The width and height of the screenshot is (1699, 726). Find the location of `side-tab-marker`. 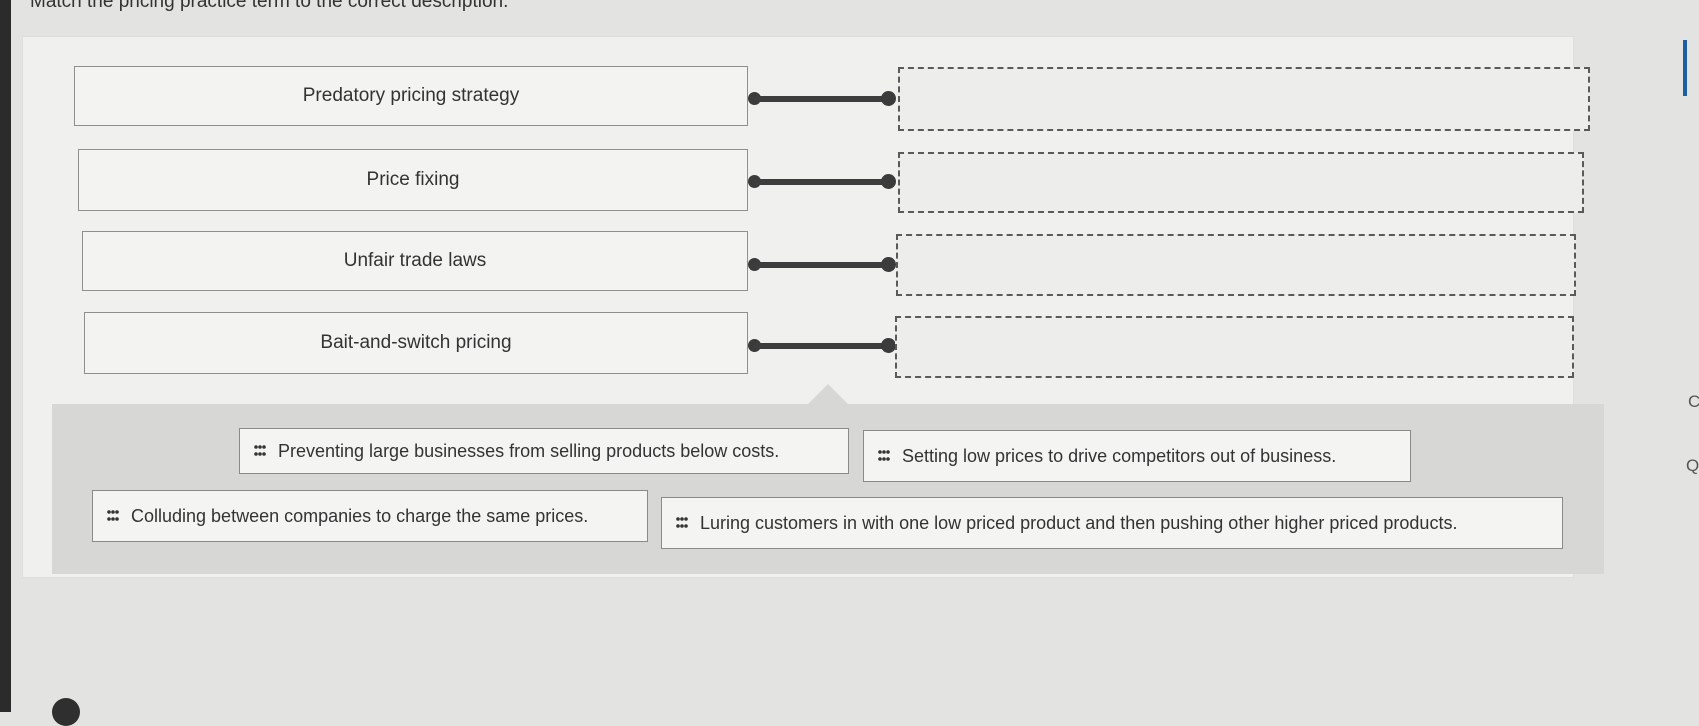

side-tab-marker is located at coordinates (1685, 68).